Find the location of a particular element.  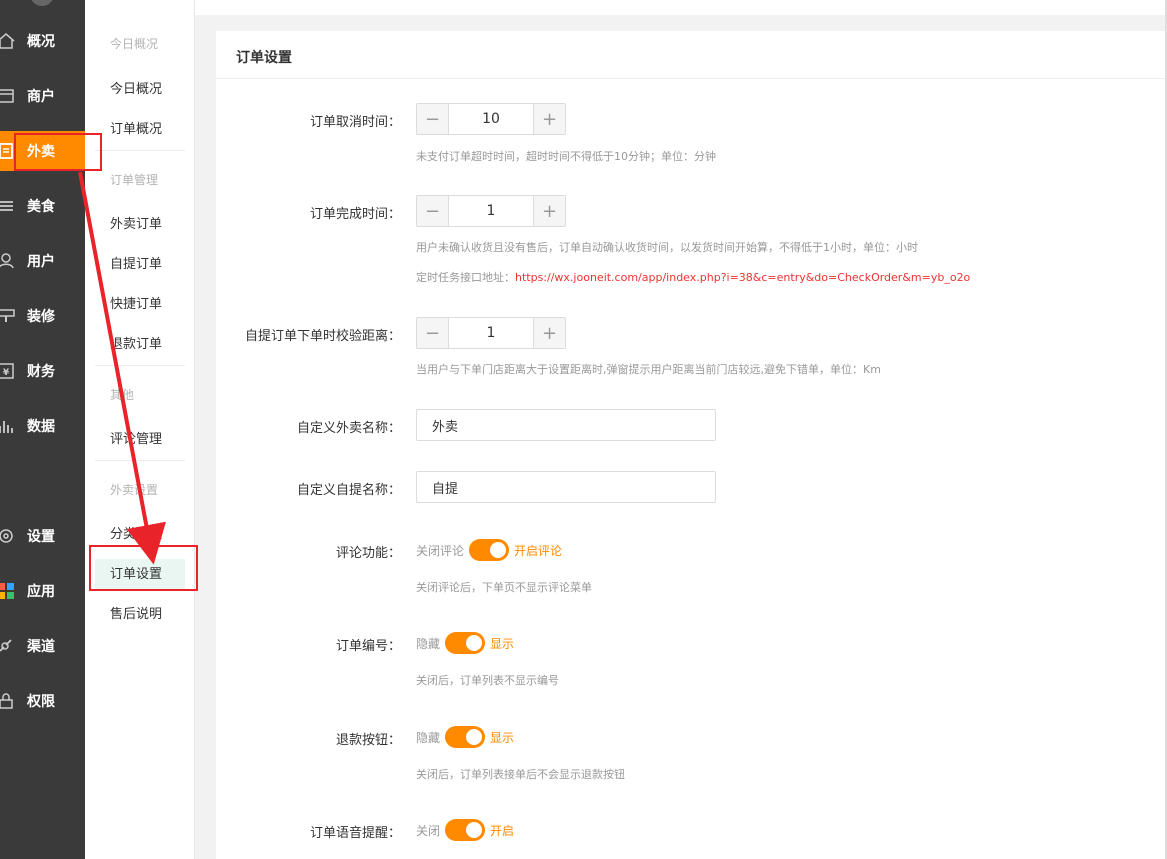

voice-switch-row: 关闭 开启 is located at coordinates (465, 830).